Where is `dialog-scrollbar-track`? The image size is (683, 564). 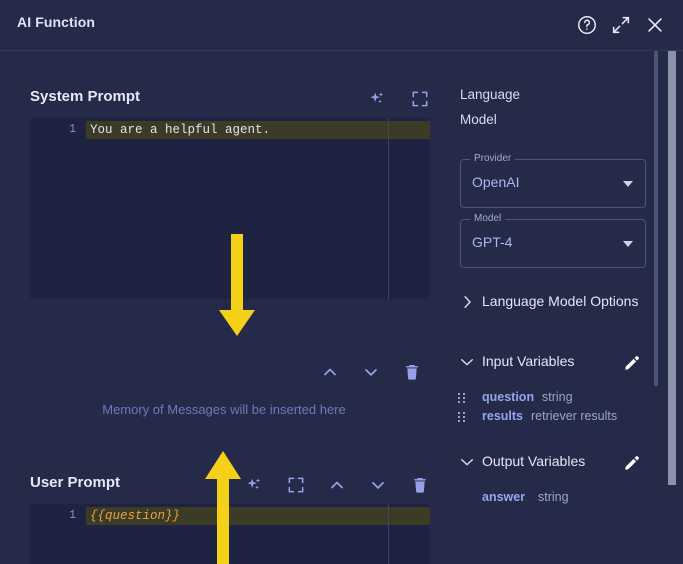
dialog-scrollbar-track is located at coordinates (674, 307).